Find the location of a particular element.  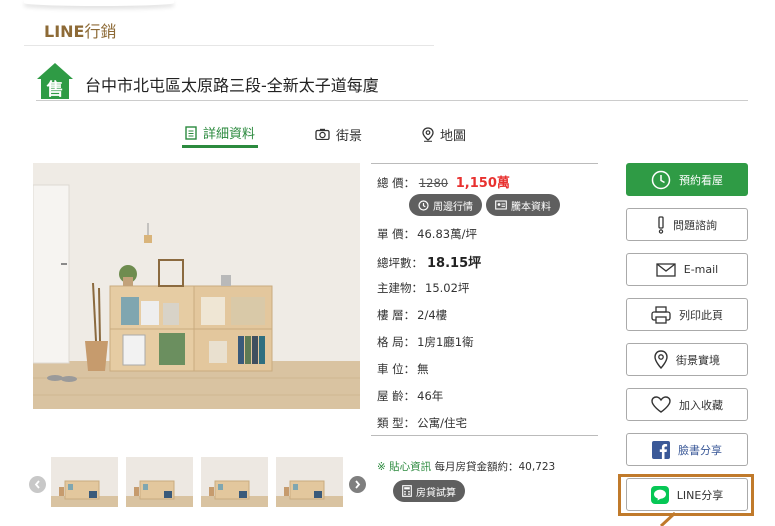

property-header: 售 台中市北屯區太原路三段-全新太子道每廈 is located at coordinates (392, 80).